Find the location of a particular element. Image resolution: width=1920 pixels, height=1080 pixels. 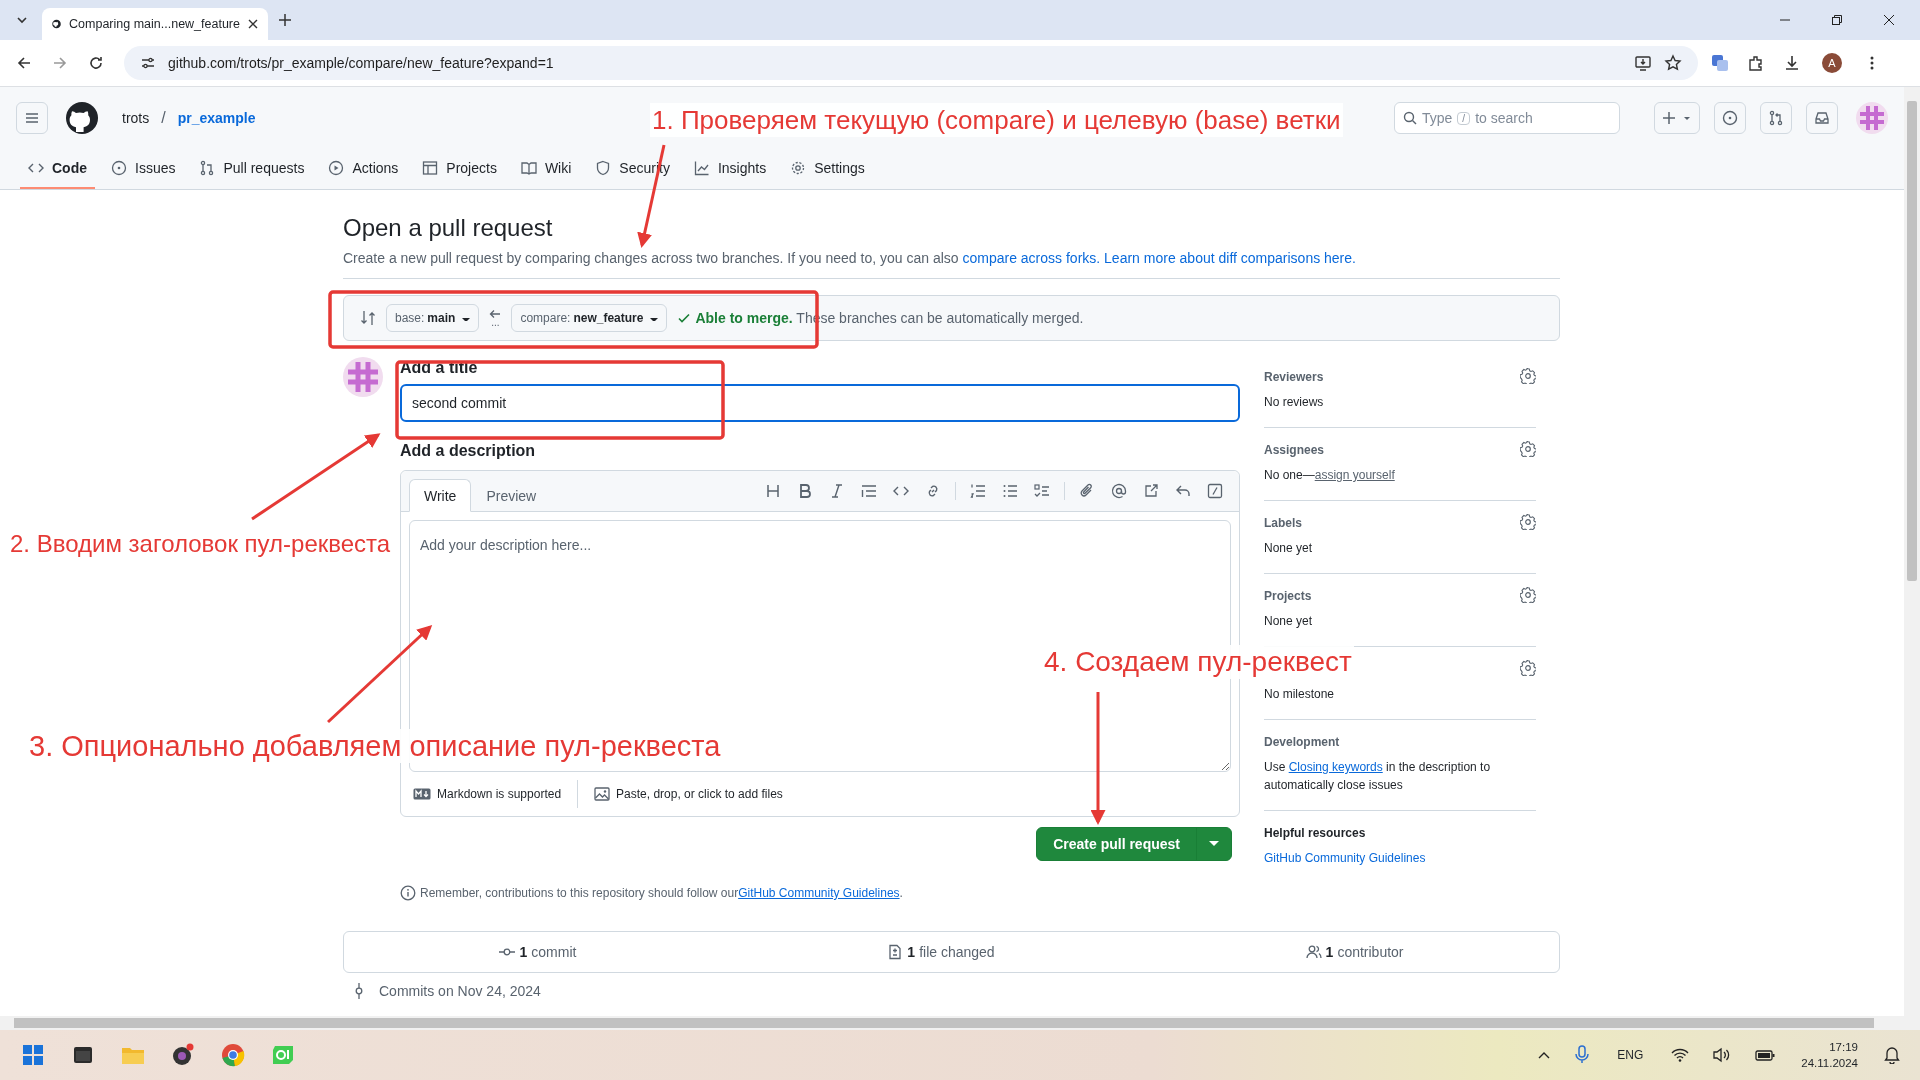

address-bar: github.com/trots/pr_example/compare/new_feature?expand=1 is located at coordinates (911, 63).